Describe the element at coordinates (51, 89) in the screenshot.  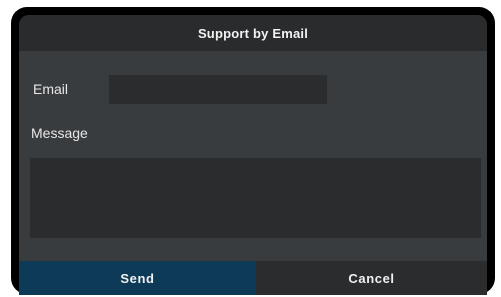
I see `email-label: Email` at that location.